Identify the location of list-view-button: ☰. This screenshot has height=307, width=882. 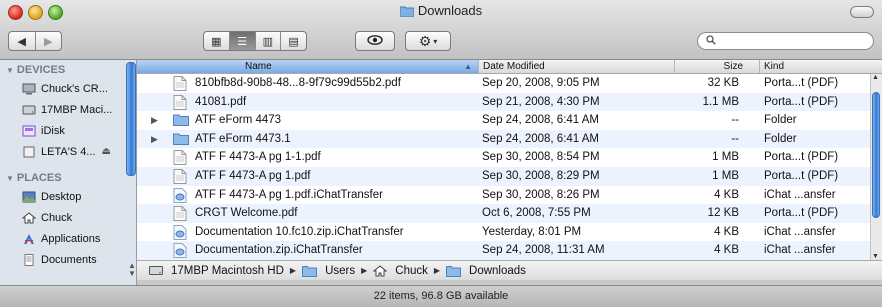
(241, 41).